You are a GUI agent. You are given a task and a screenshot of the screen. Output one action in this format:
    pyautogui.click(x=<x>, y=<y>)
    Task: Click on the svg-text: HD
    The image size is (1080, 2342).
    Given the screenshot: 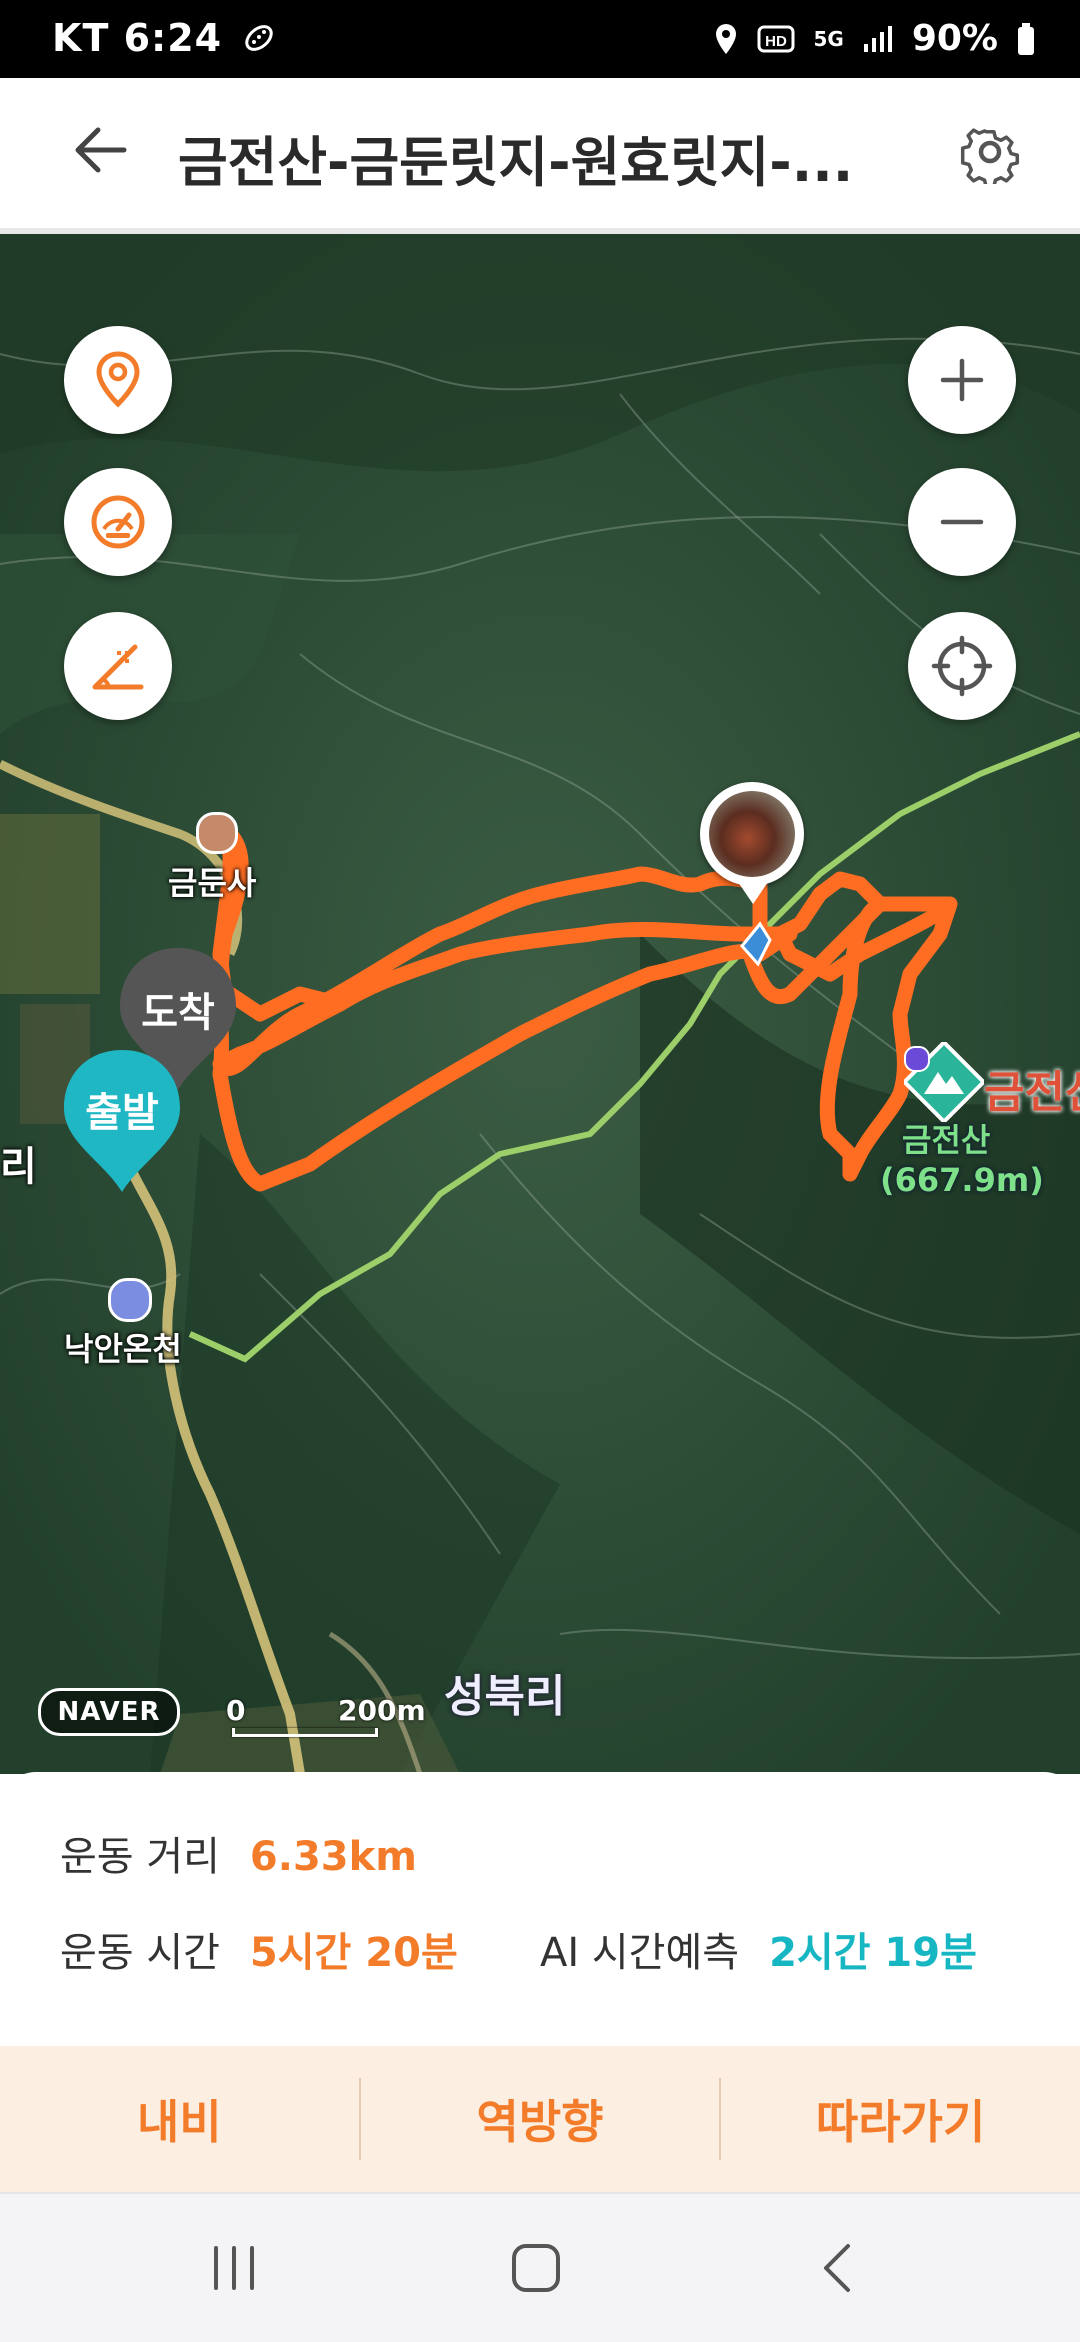 What is the action you would take?
    pyautogui.click(x=777, y=41)
    